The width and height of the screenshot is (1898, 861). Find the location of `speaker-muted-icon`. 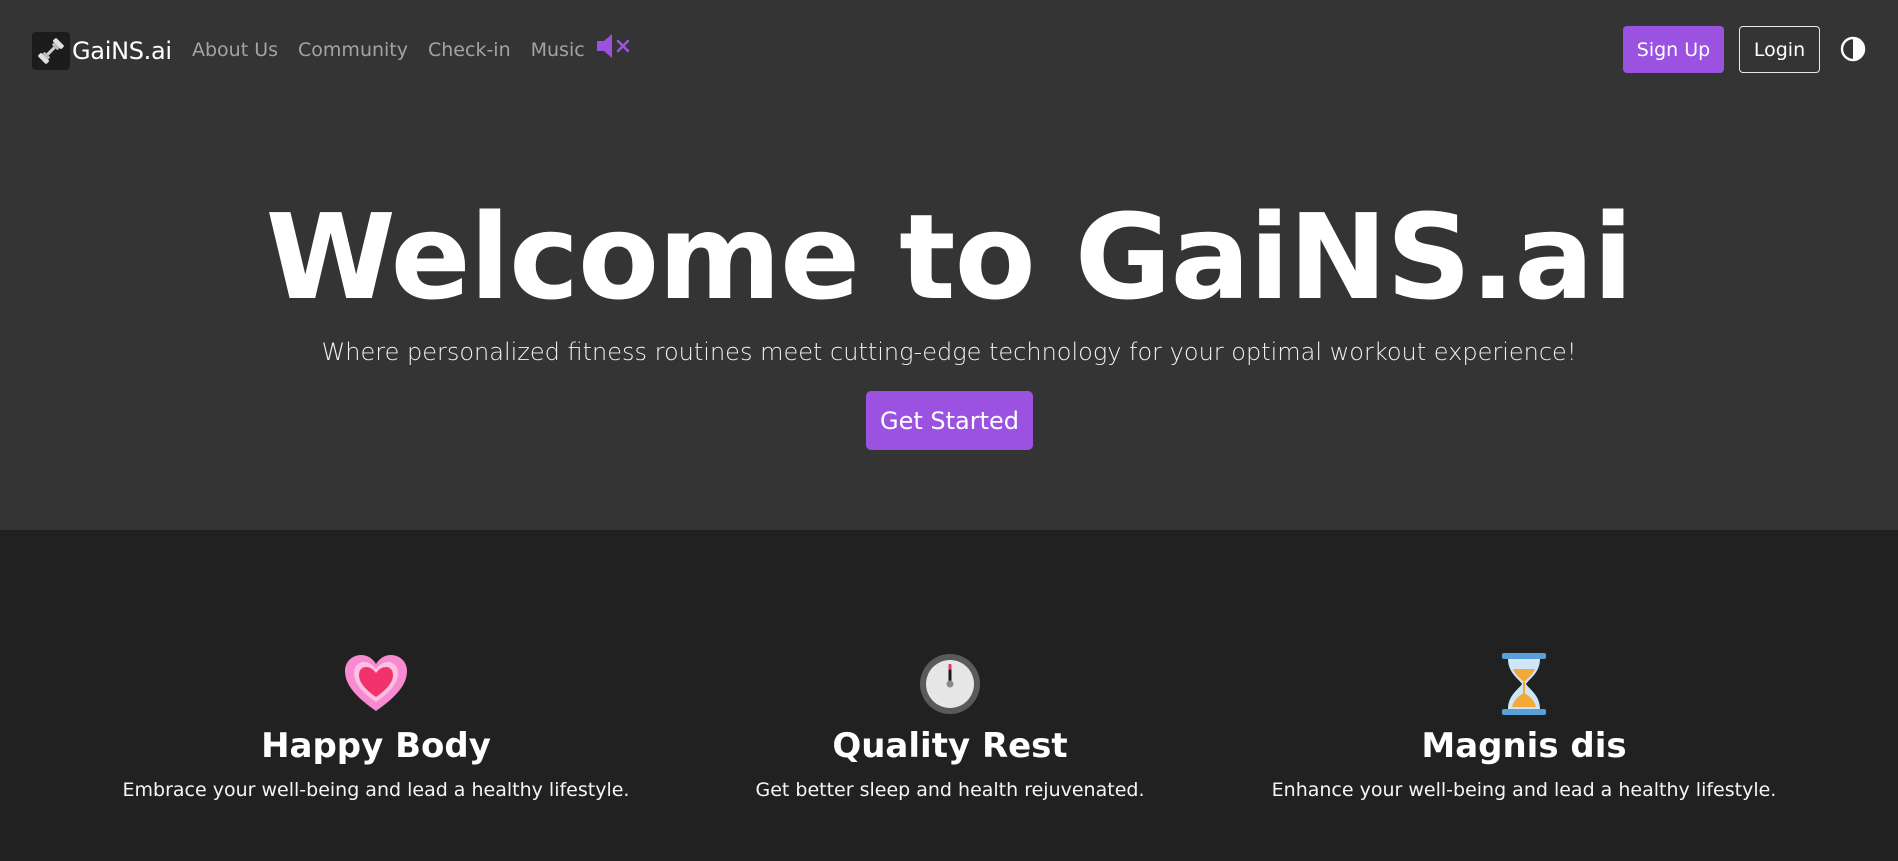

speaker-muted-icon is located at coordinates (614, 46).